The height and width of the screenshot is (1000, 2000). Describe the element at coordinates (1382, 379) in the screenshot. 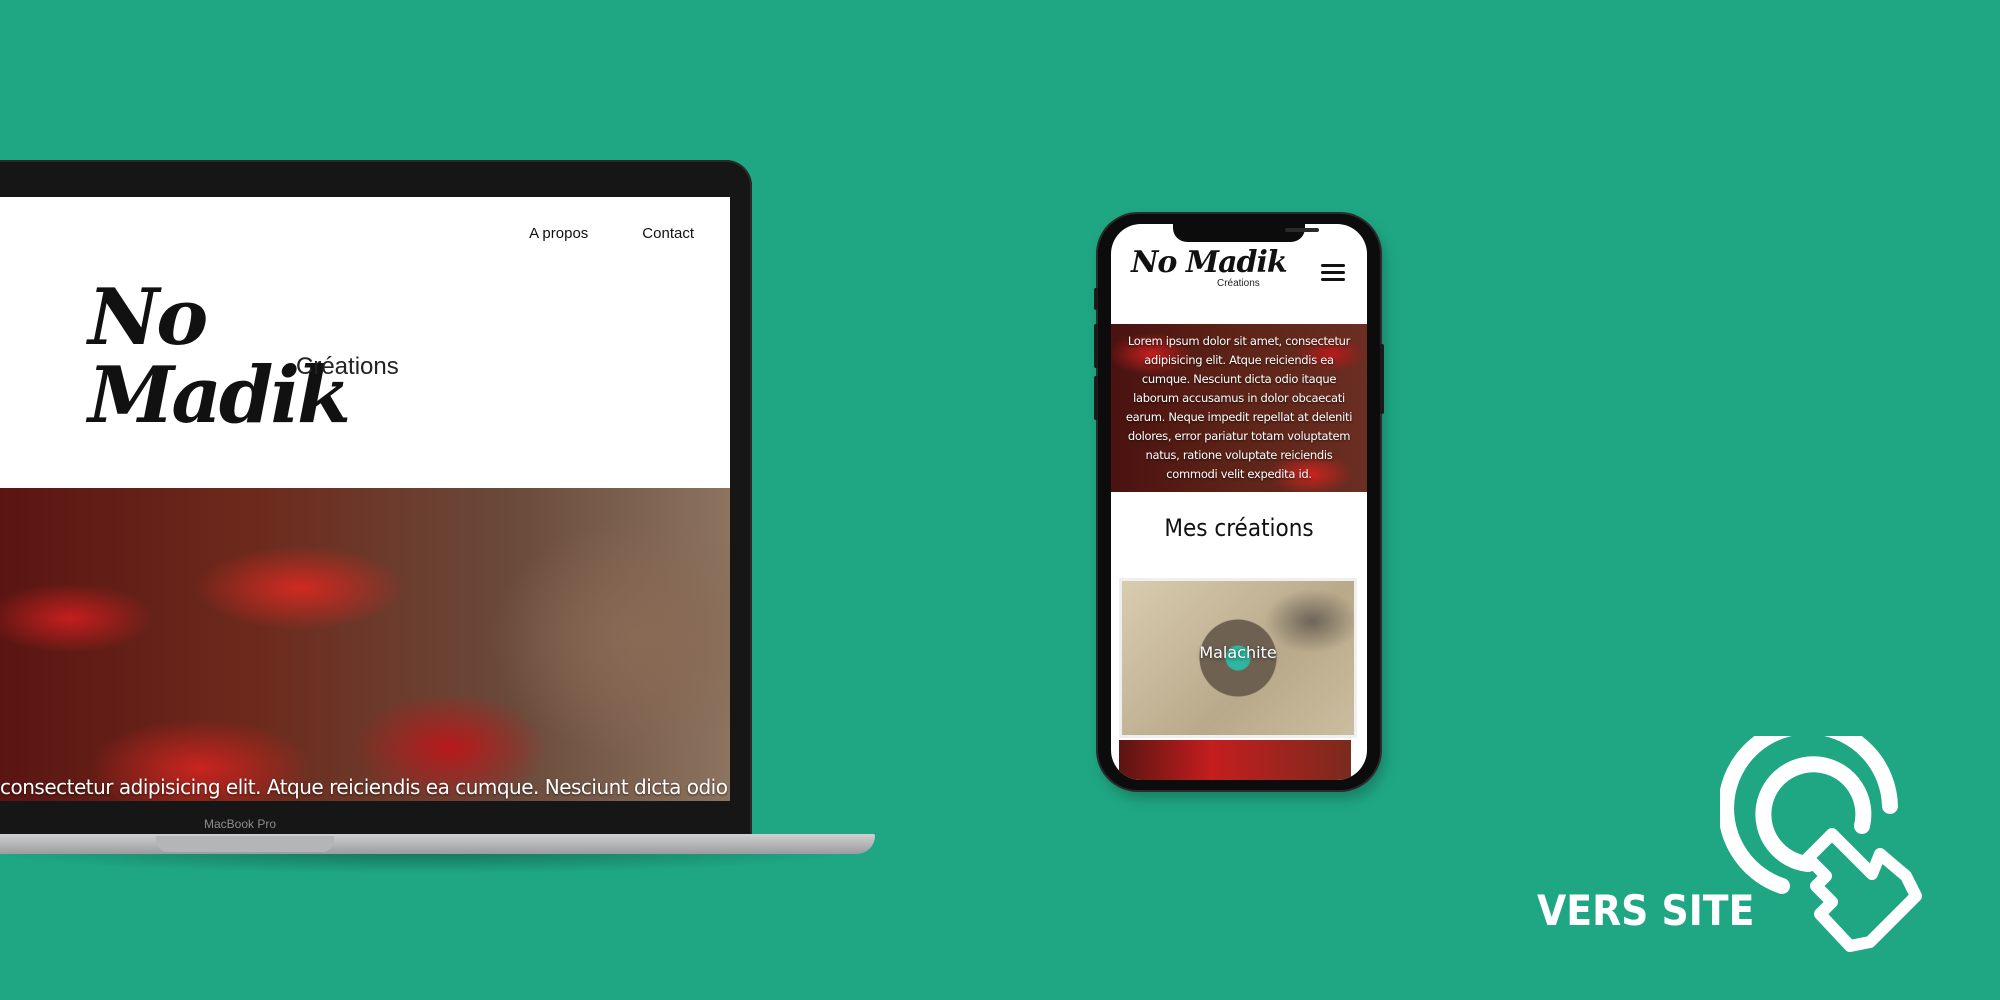

I see `phone-power-button` at that location.